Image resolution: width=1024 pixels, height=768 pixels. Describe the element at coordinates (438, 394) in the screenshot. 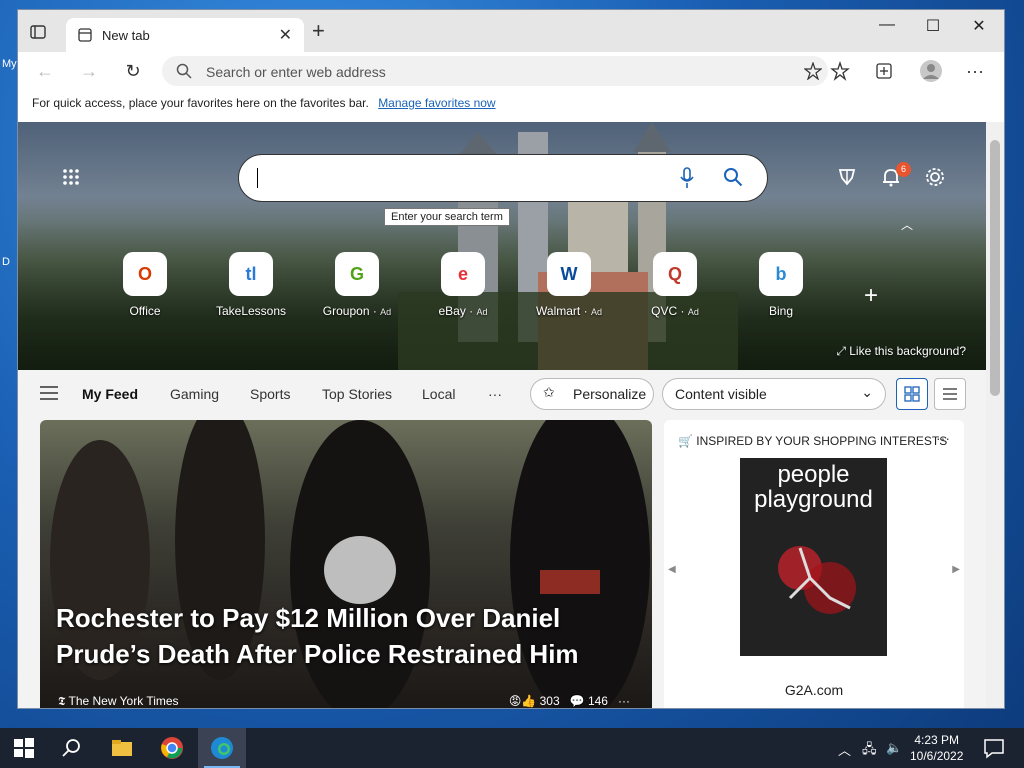

I see `feed-tab-local: Local` at that location.